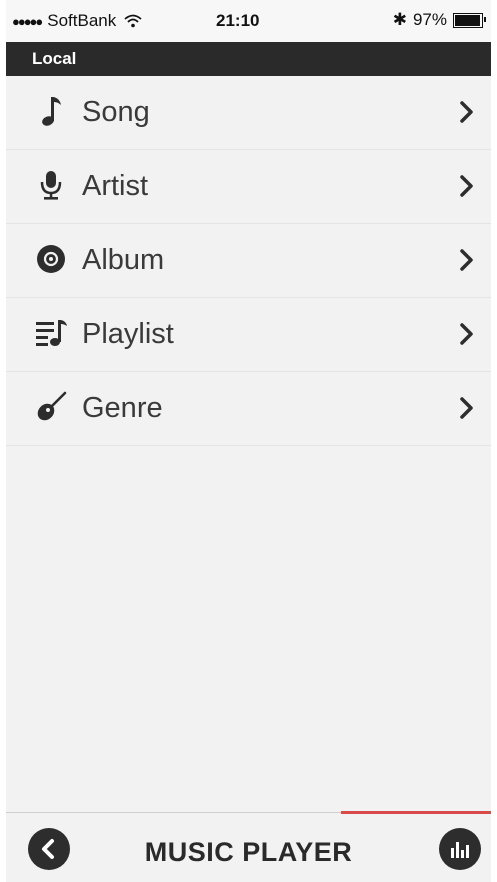  Describe the element at coordinates (248, 335) in the screenshot. I see `menu-item-playlist: Playlist` at that location.